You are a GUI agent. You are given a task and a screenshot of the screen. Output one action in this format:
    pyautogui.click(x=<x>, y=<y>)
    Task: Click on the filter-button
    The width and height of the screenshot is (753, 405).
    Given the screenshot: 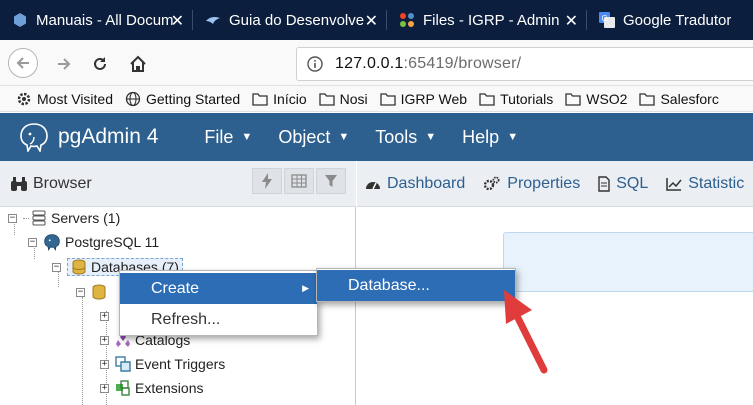 What is the action you would take?
    pyautogui.click(x=331, y=181)
    